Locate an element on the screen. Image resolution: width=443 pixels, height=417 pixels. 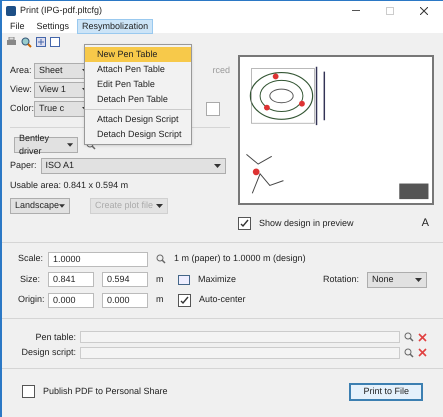
field-label: Size: is located at coordinates (29, 279).